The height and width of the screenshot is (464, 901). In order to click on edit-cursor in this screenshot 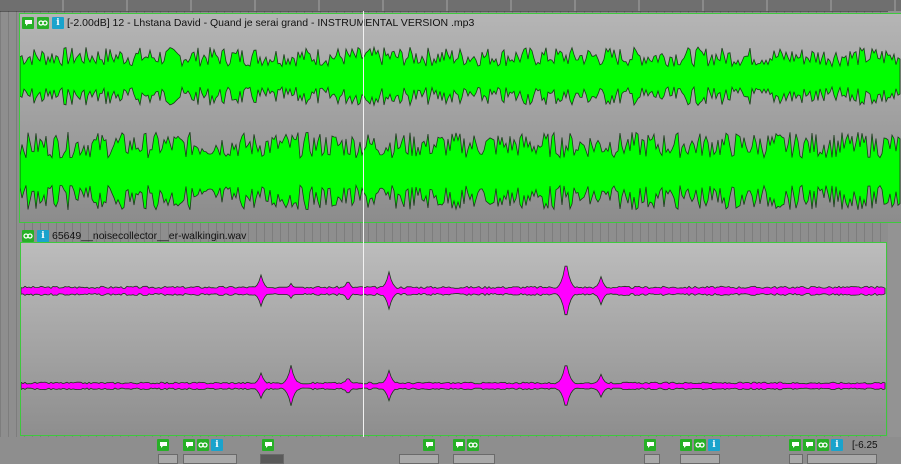, I will do `click(363, 224)`.